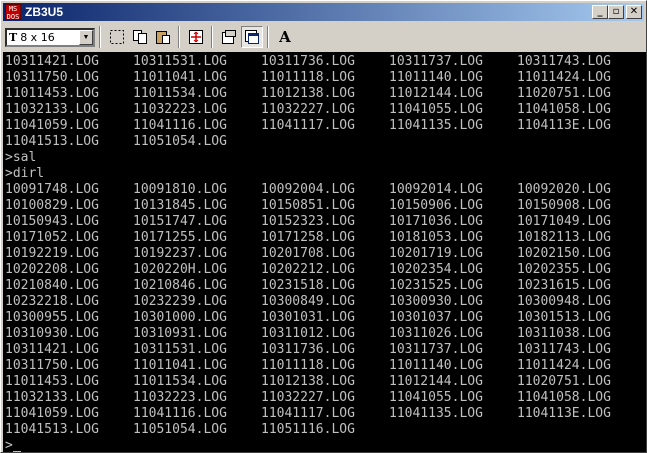  What do you see at coordinates (52, 205) in the screenshot?
I see `console-filename: 10100829.LOG` at bounding box center [52, 205].